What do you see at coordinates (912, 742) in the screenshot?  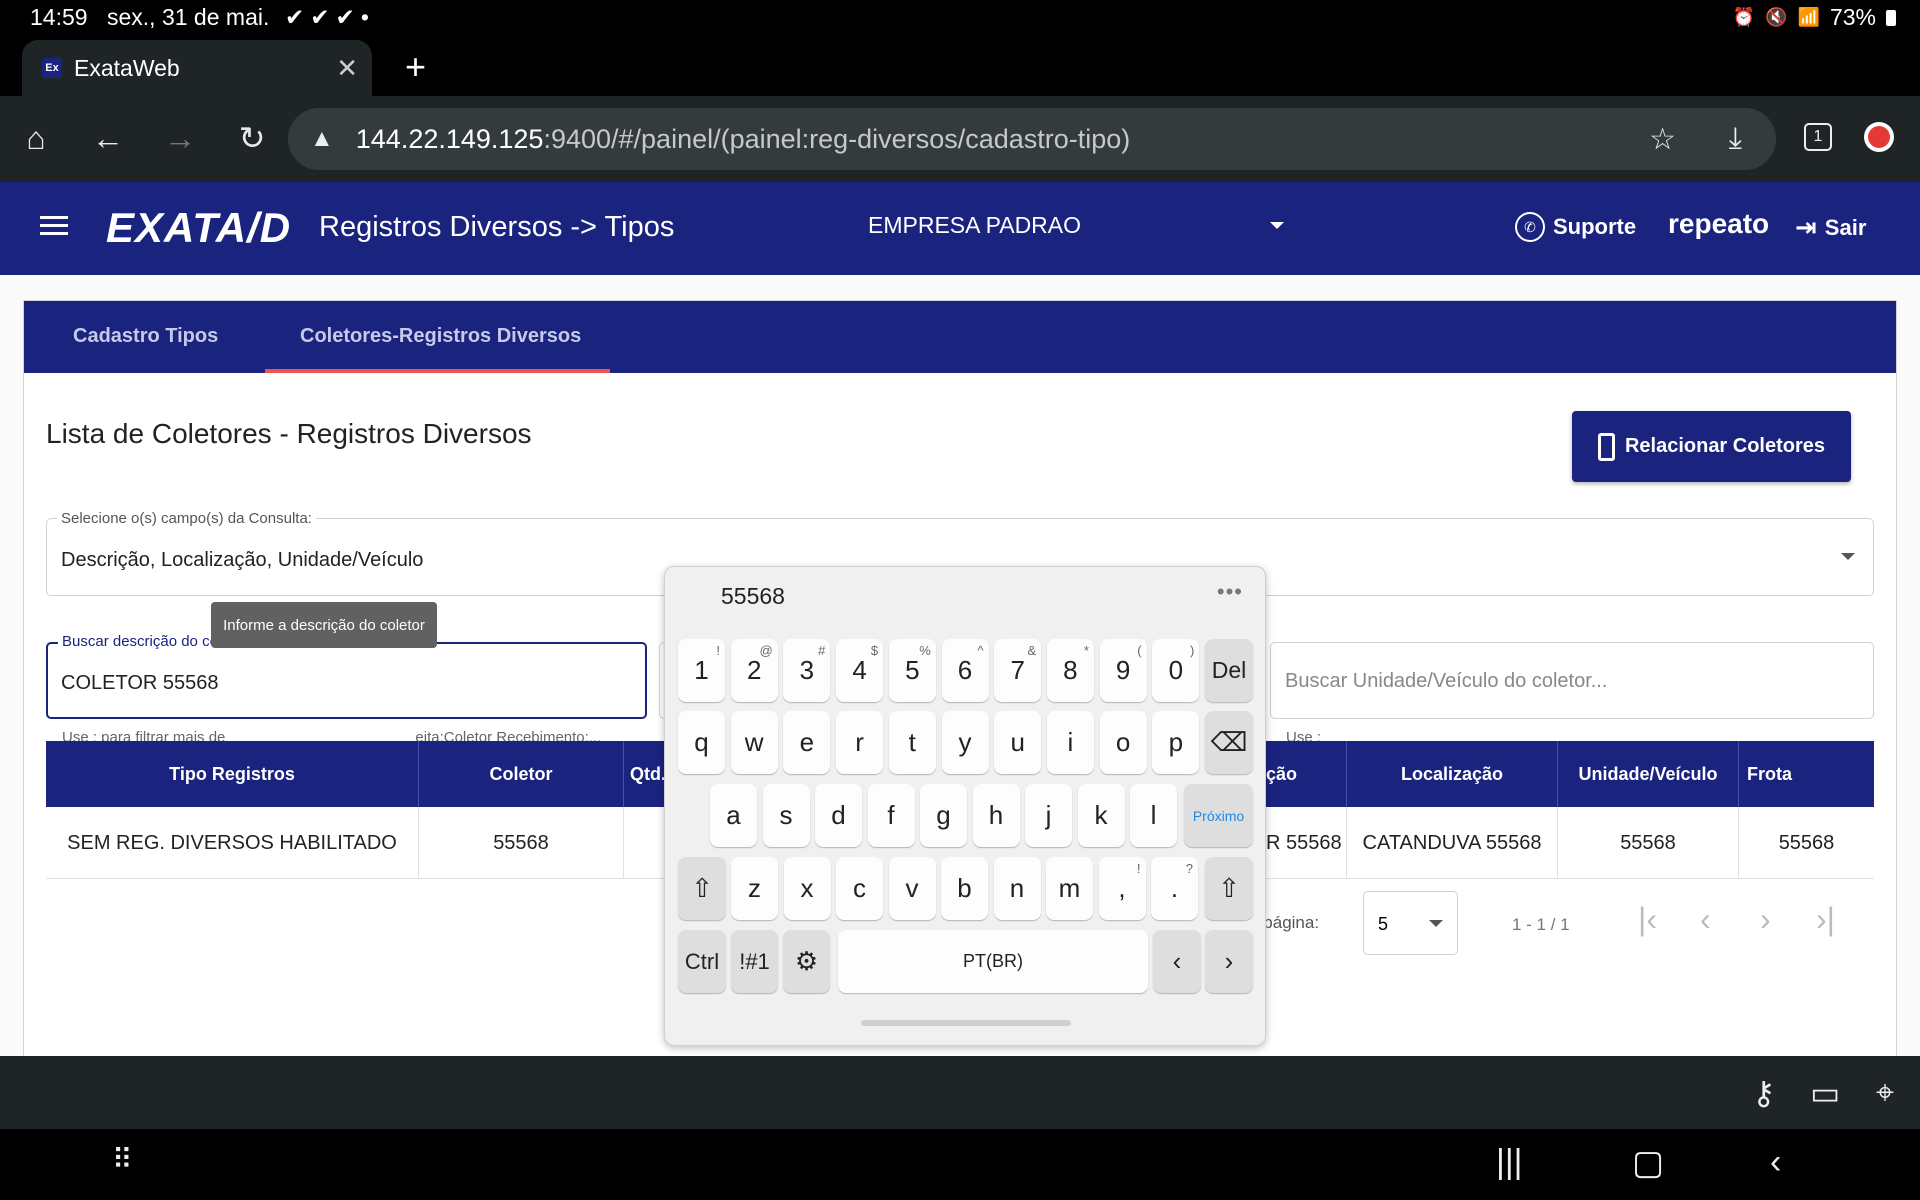 I see `key-t: t` at bounding box center [912, 742].